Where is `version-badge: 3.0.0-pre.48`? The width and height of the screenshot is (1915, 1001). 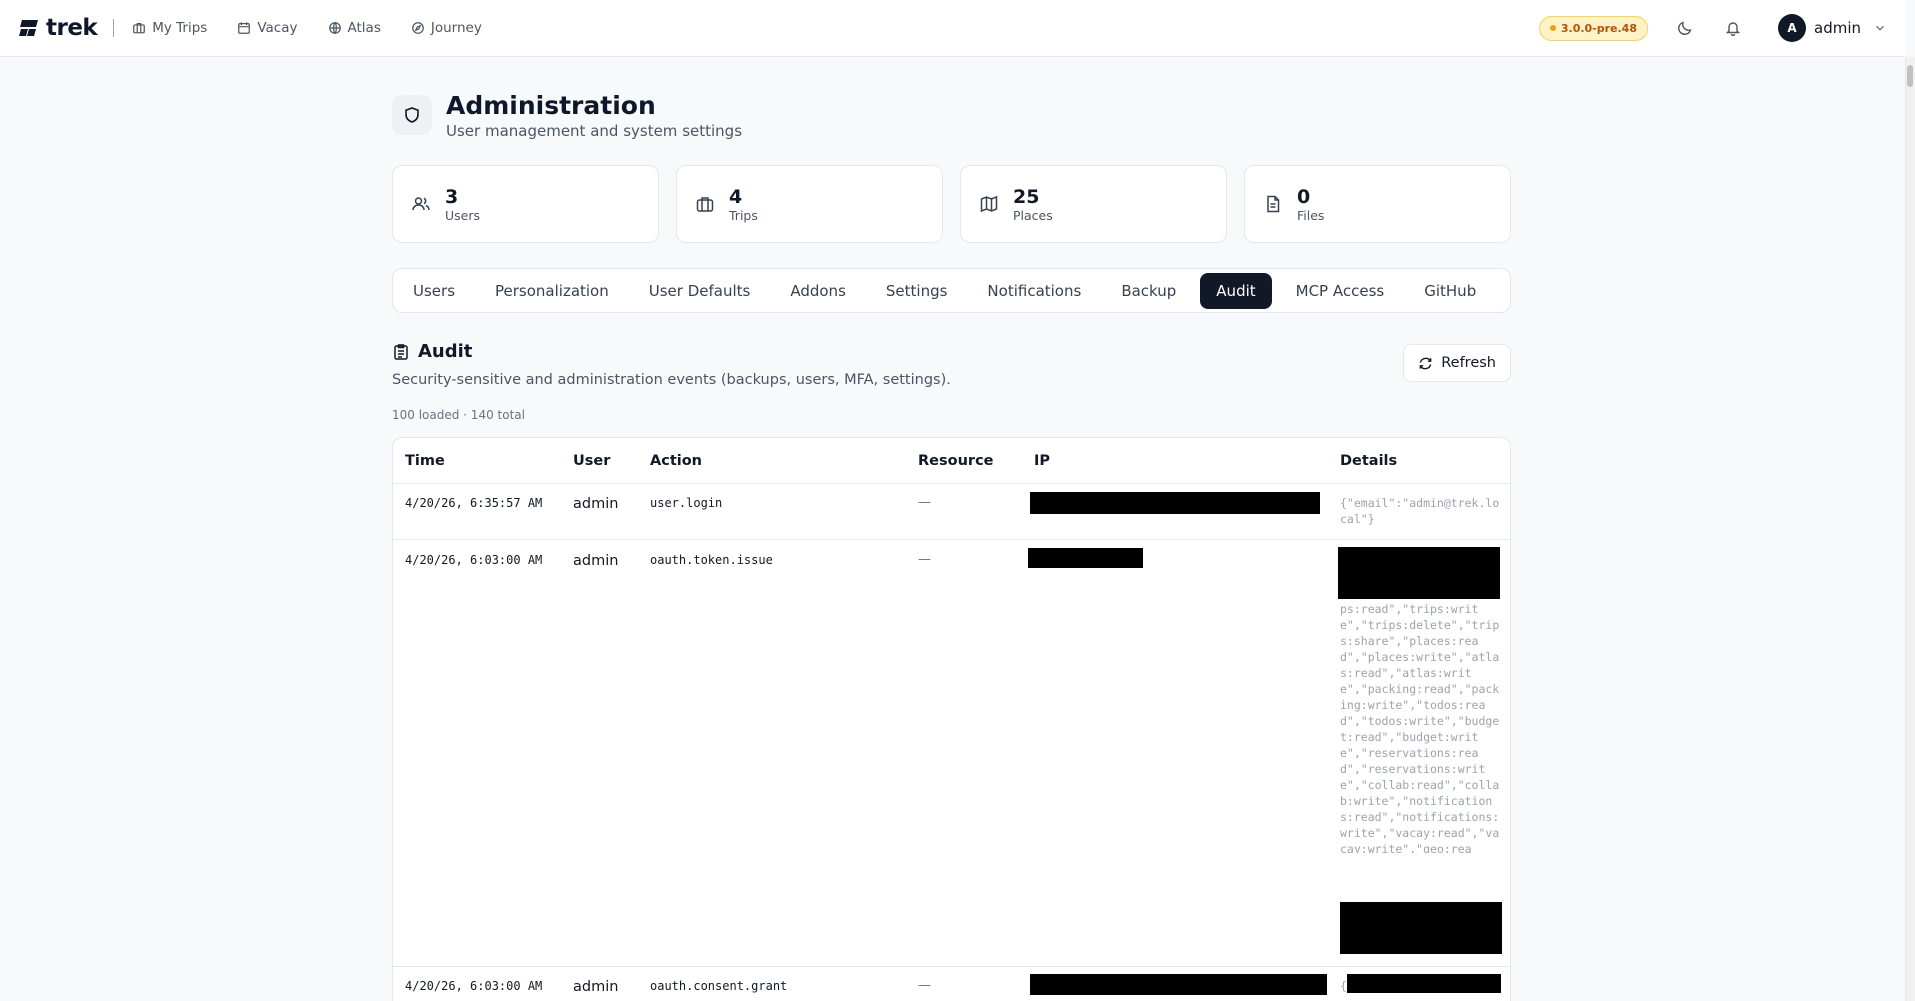 version-badge: 3.0.0-pre.48 is located at coordinates (1593, 28).